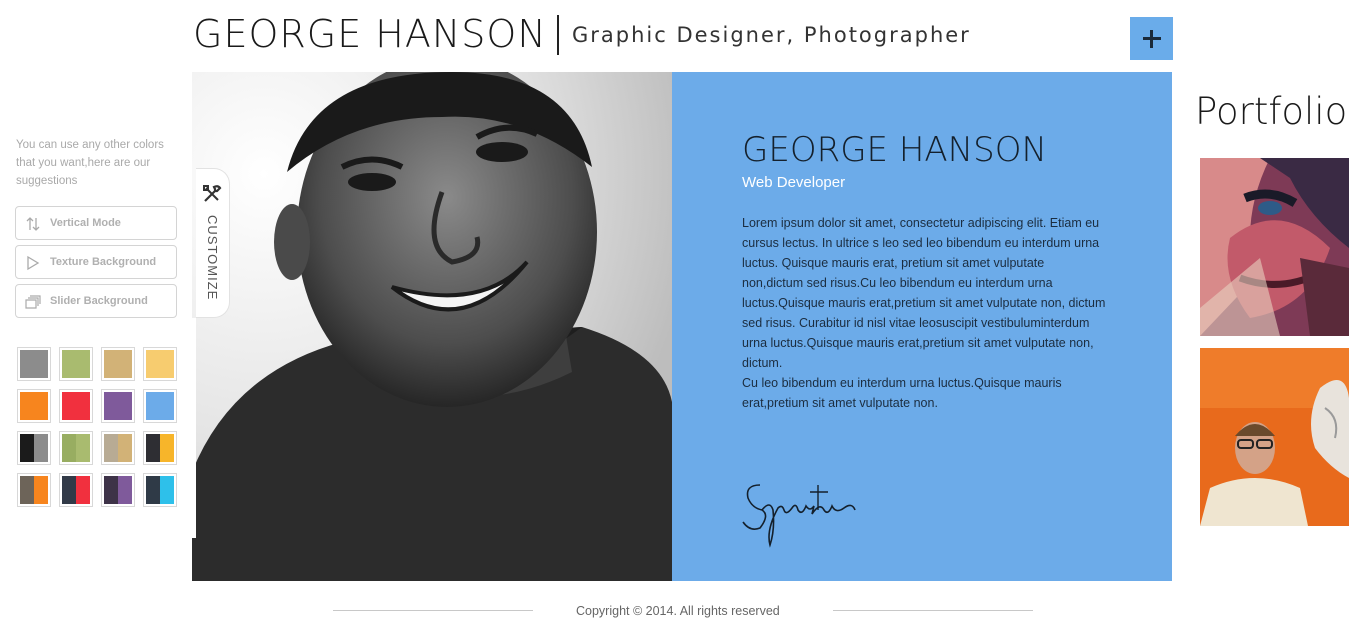  I want to click on customize-label: CUSTOMIZE, so click(212, 258).